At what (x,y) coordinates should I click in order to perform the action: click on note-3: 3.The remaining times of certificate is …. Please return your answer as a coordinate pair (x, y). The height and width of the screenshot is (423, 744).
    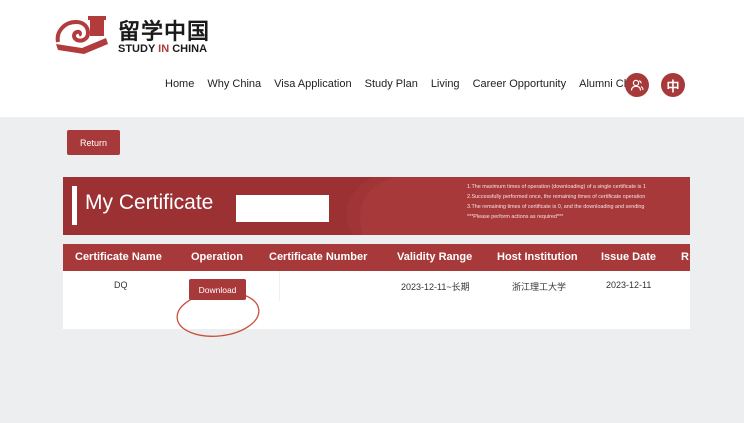
    Looking at the image, I should click on (556, 207).